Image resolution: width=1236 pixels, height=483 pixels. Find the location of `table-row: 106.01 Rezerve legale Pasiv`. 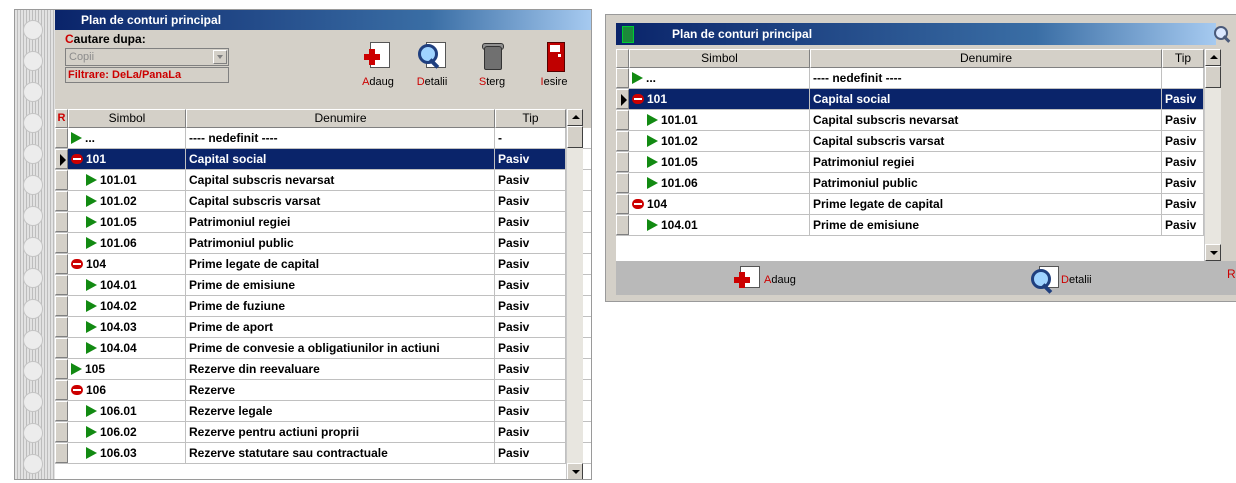

table-row: 106.01 Rezerve legale Pasiv is located at coordinates (323, 411).